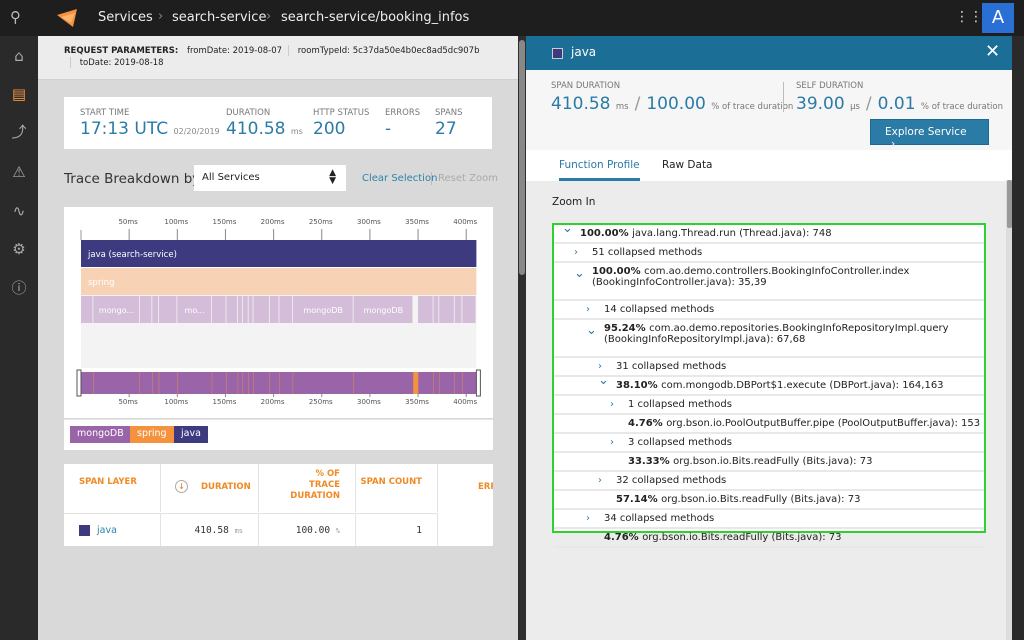 The image size is (1024, 640). I want to click on col-duration: ↓ DURATION, so click(210, 488).